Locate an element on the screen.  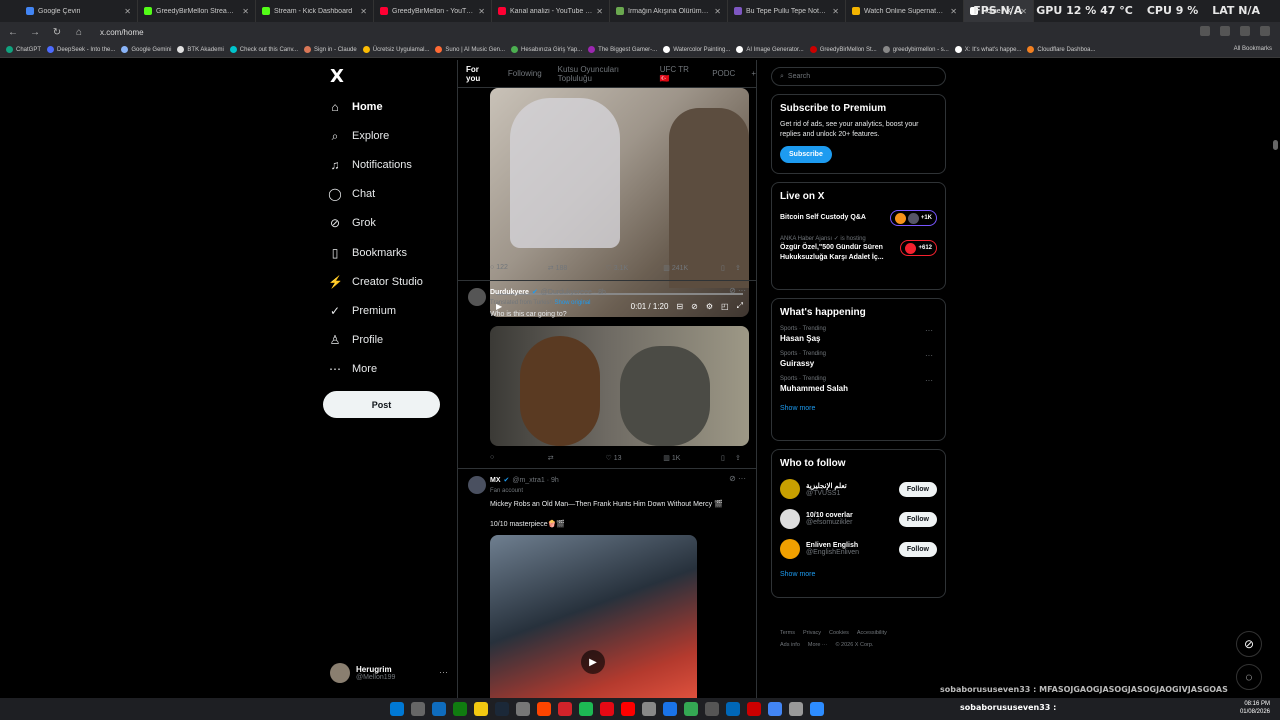
forward-icon: → is located at coordinates (35, 32).